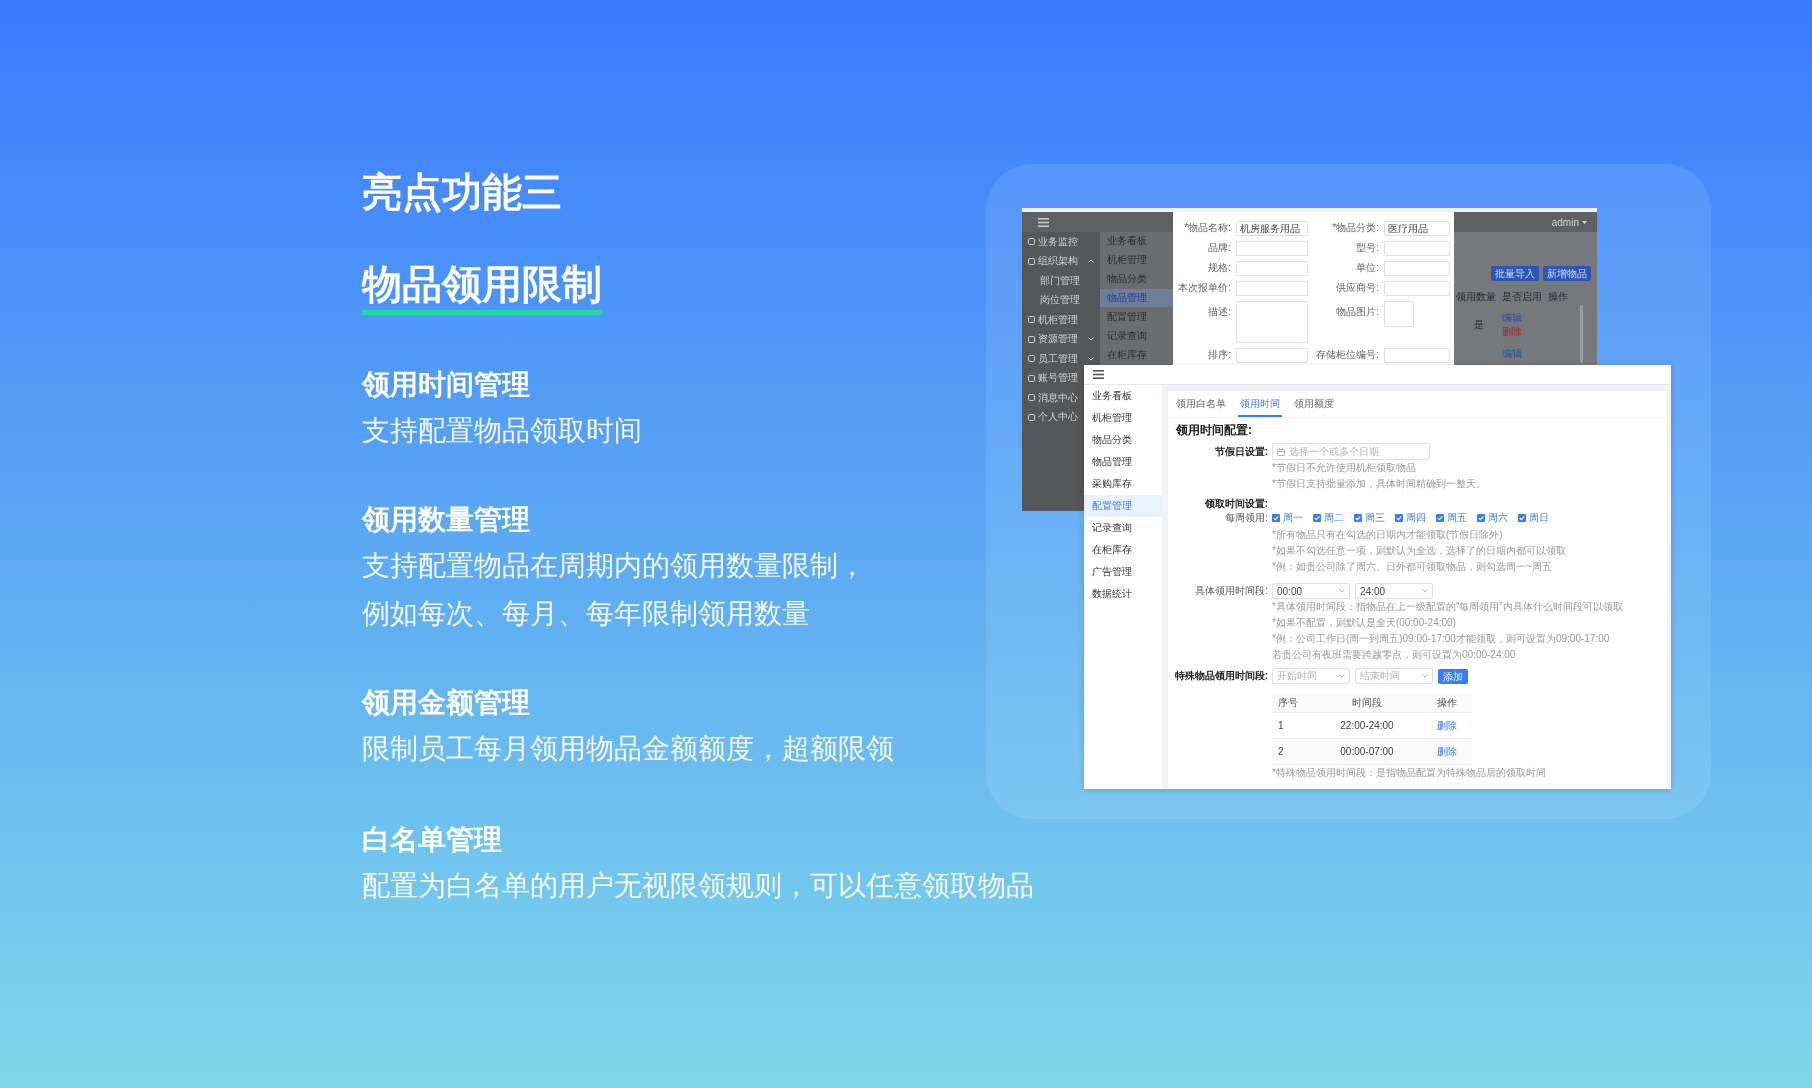 Image resolution: width=1812 pixels, height=1088 pixels. What do you see at coordinates (1292, 703) in the screenshot?
I see `table-header-cell: 序号` at bounding box center [1292, 703].